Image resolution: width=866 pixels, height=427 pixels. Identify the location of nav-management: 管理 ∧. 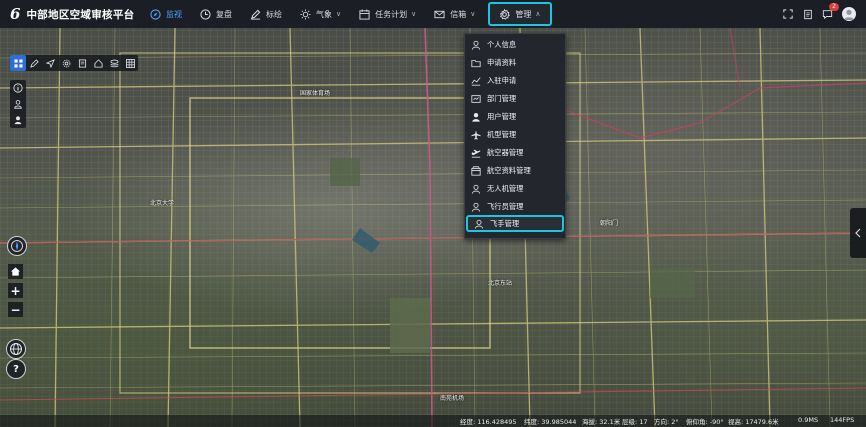
(520, 14).